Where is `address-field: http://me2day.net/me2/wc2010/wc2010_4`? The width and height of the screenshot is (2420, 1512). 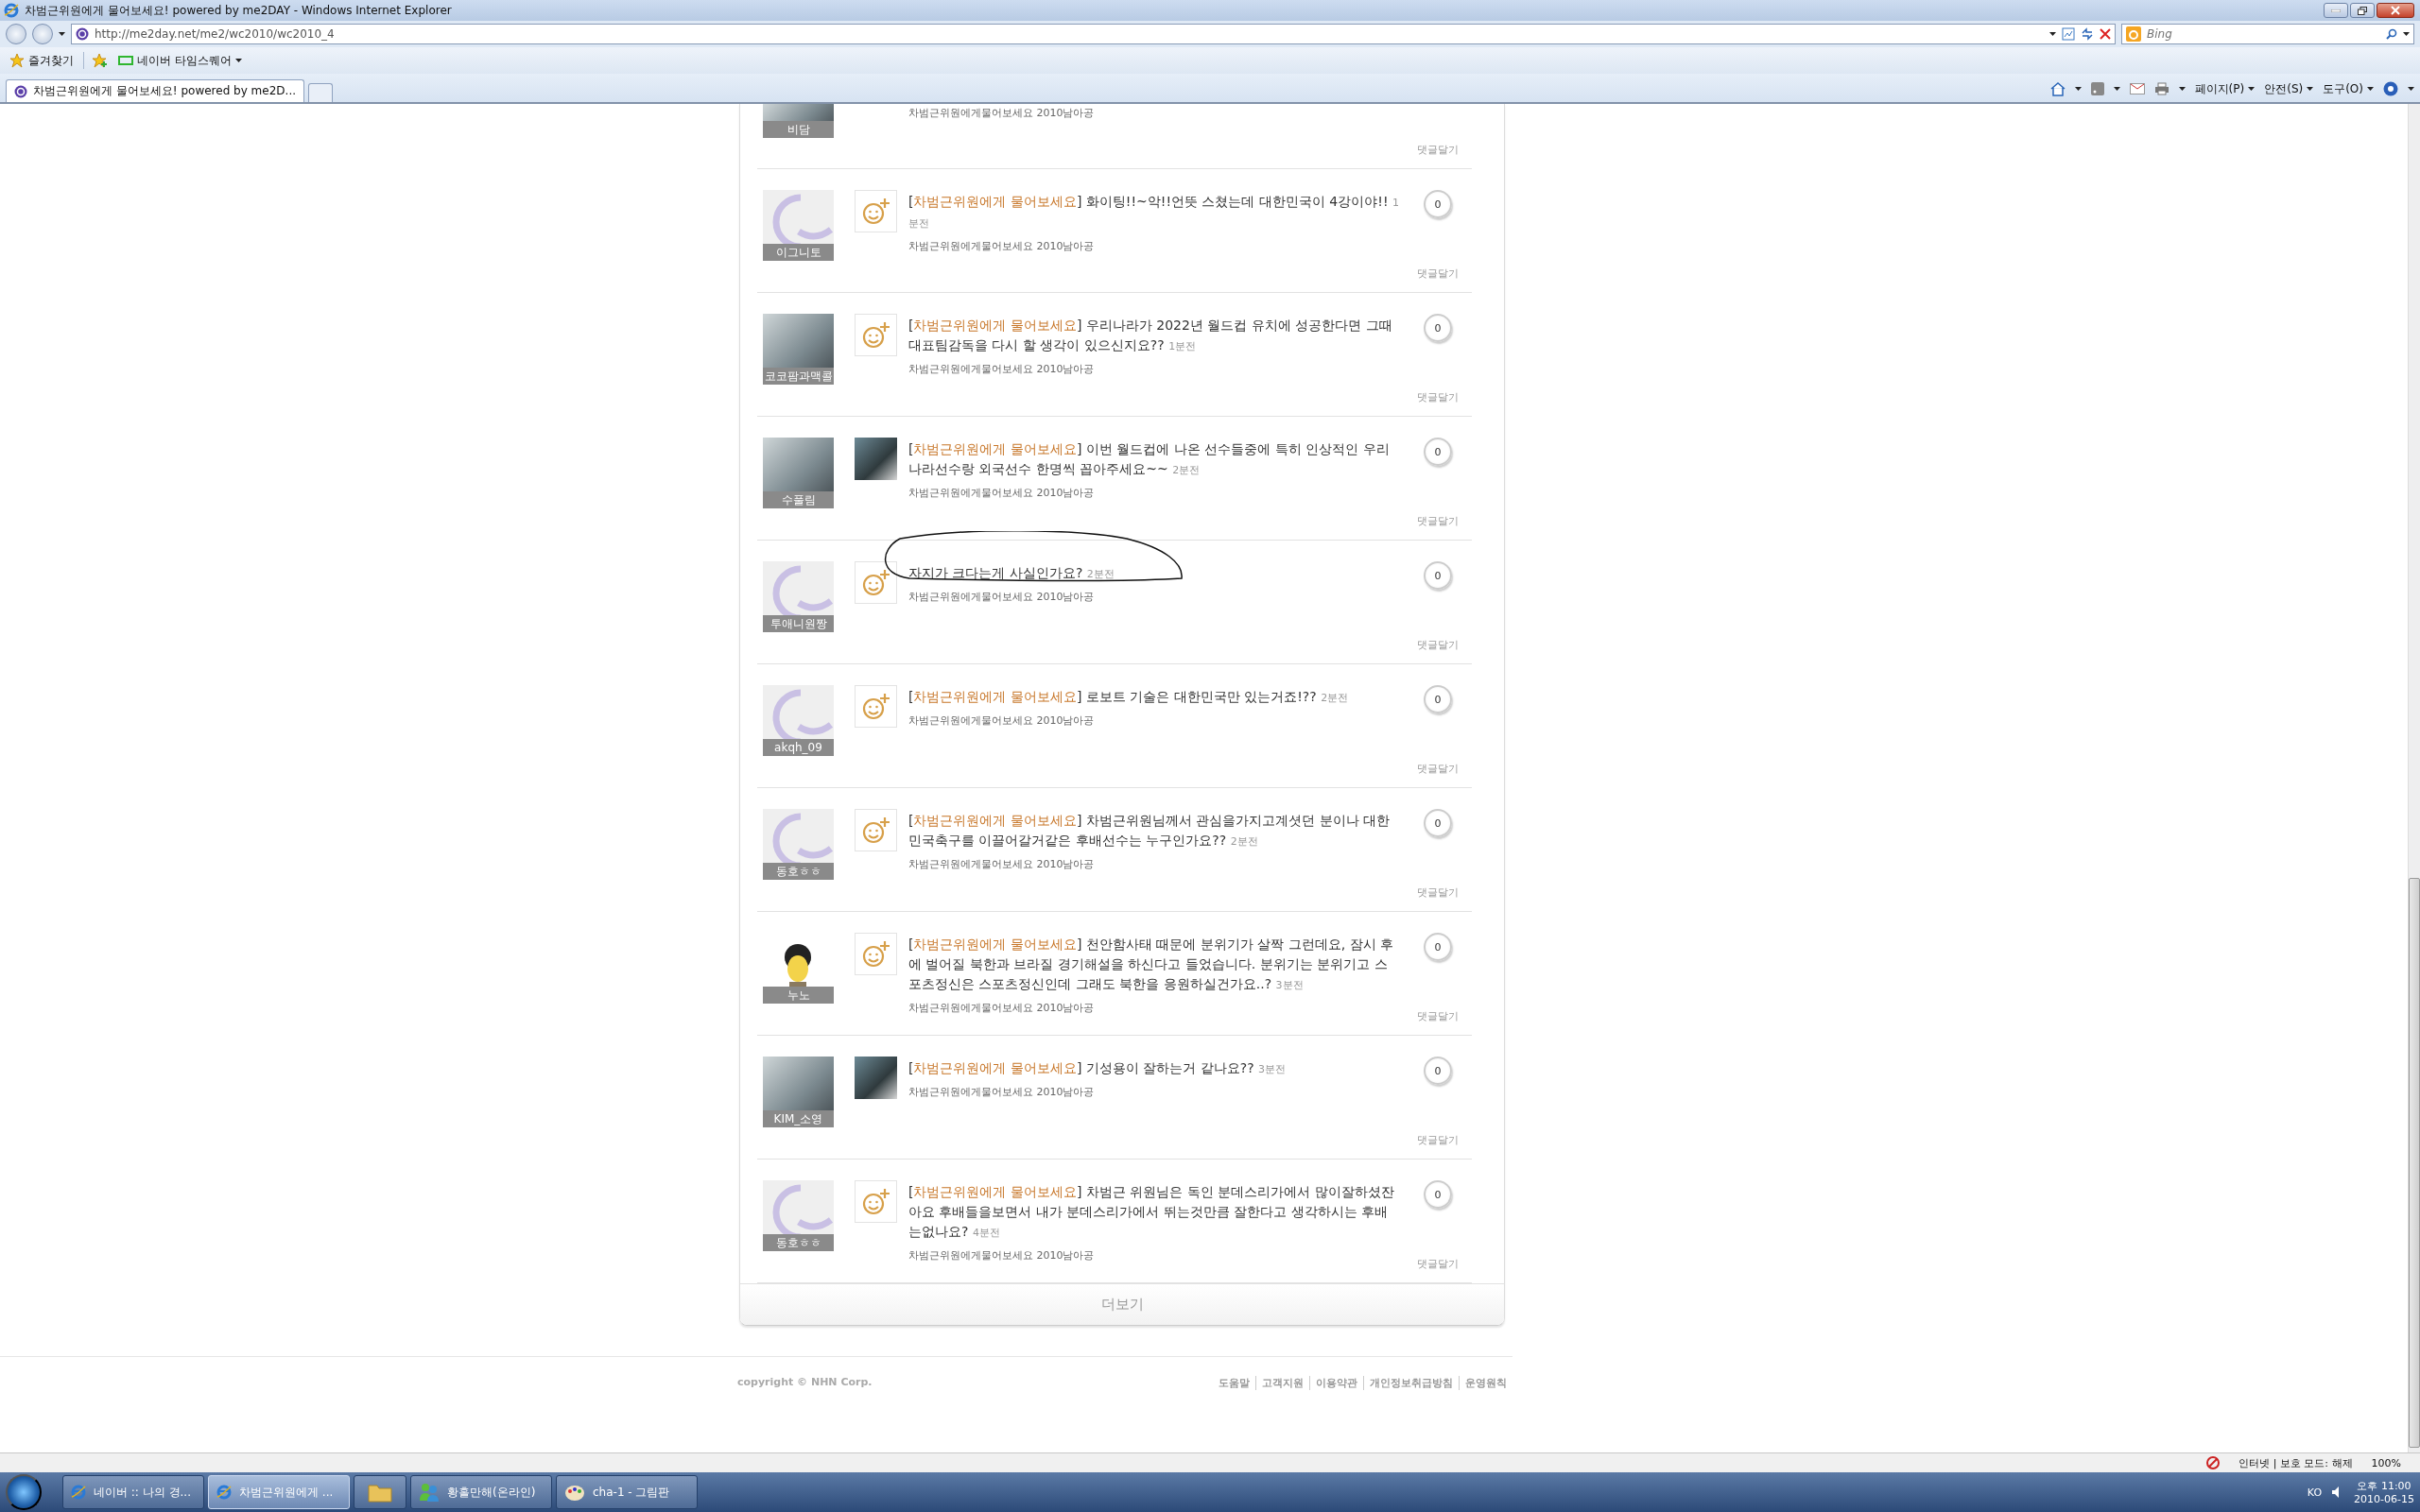
address-field: http://me2day.net/me2/wc2010/wc2010_4 is located at coordinates (1093, 34).